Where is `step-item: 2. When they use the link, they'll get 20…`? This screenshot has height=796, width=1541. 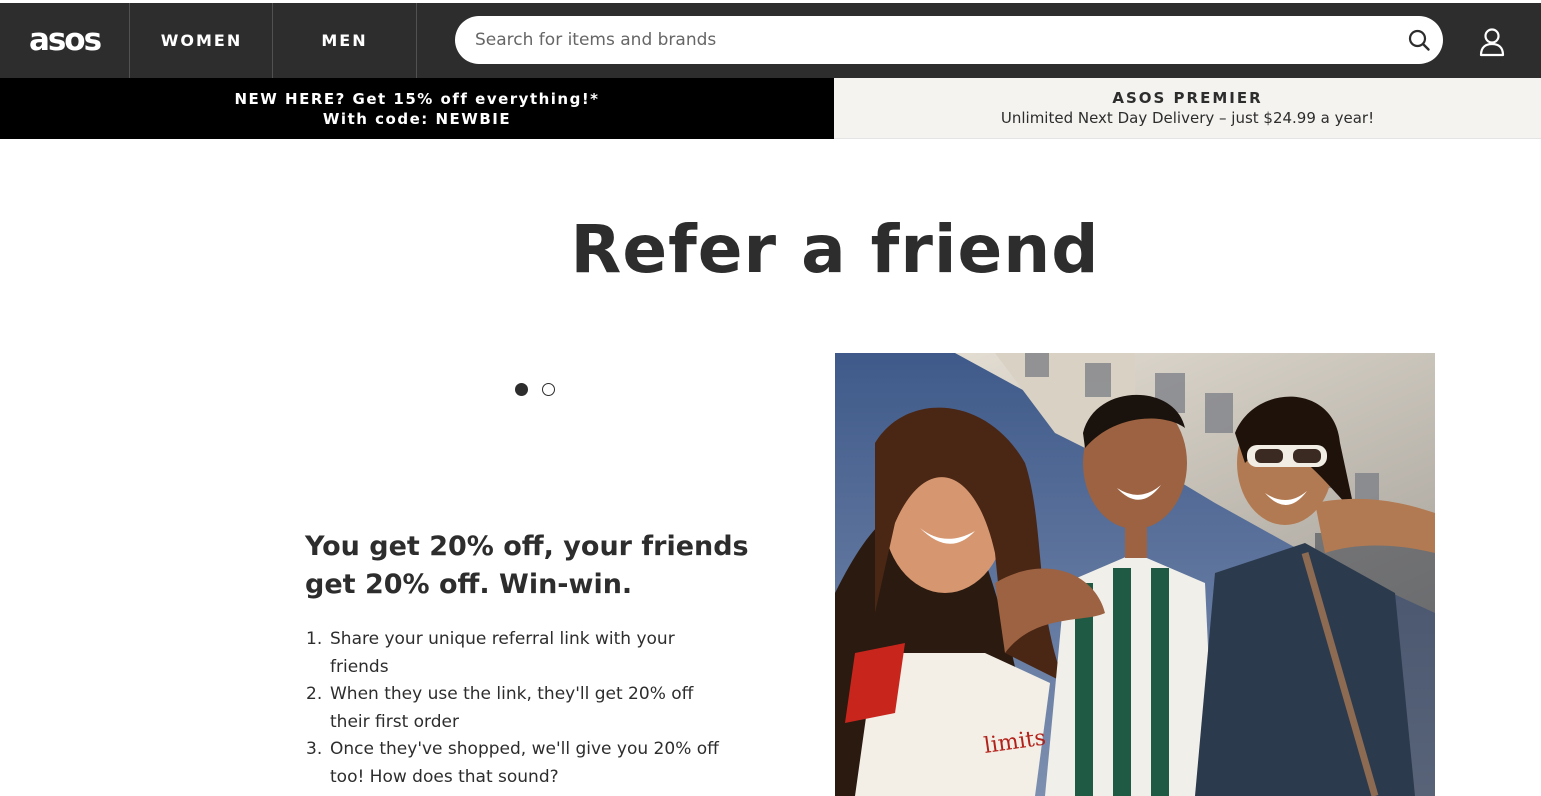
step-item: 2. When they use the link, they'll get 20… is located at coordinates (521, 708).